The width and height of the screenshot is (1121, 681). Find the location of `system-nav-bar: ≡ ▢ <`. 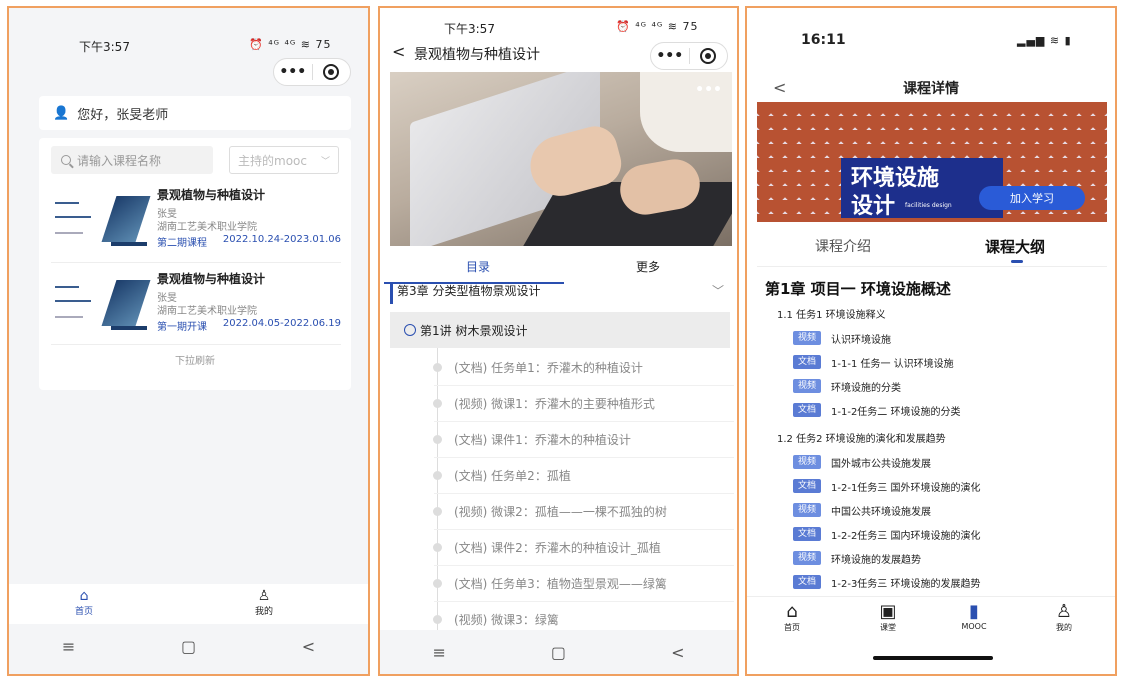

system-nav-bar: ≡ ▢ < is located at coordinates (558, 652).